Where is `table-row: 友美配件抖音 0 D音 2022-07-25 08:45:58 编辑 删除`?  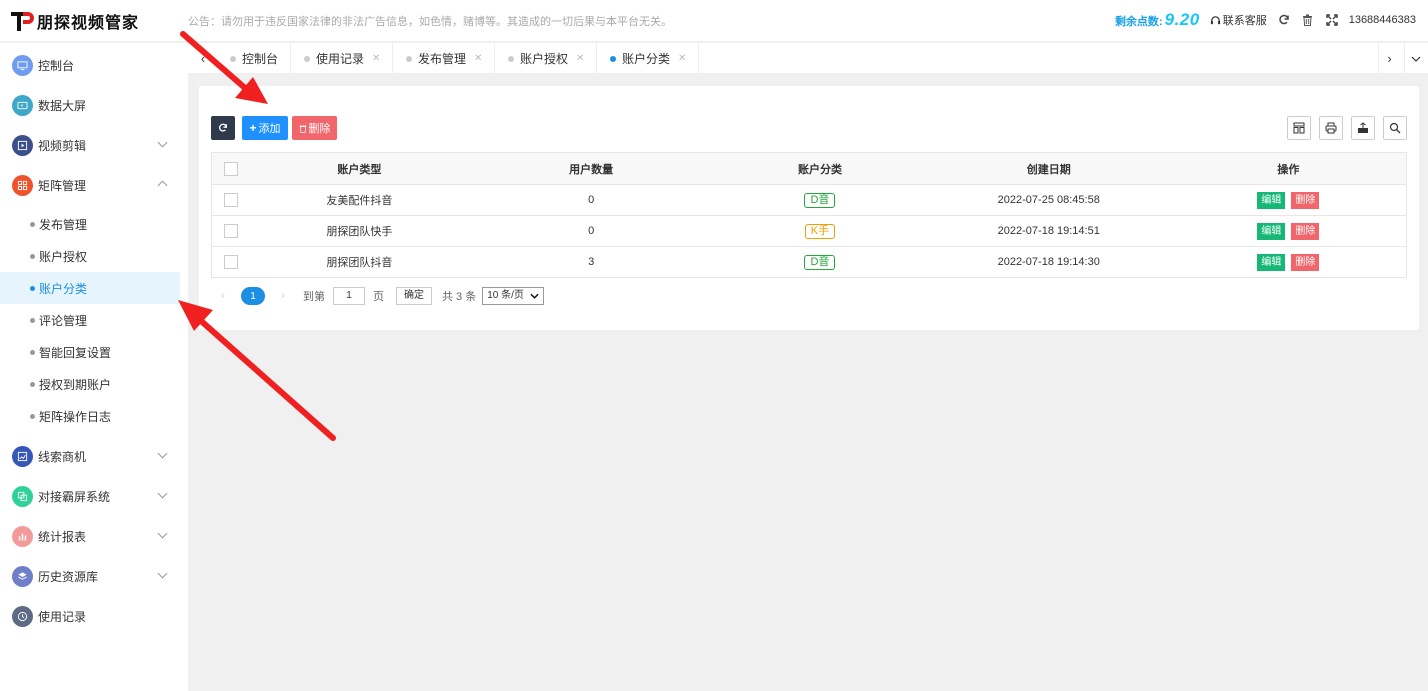
table-row: 友美配件抖音 0 D音 2022-07-25 08:45:58 编辑 删除 is located at coordinates (809, 200).